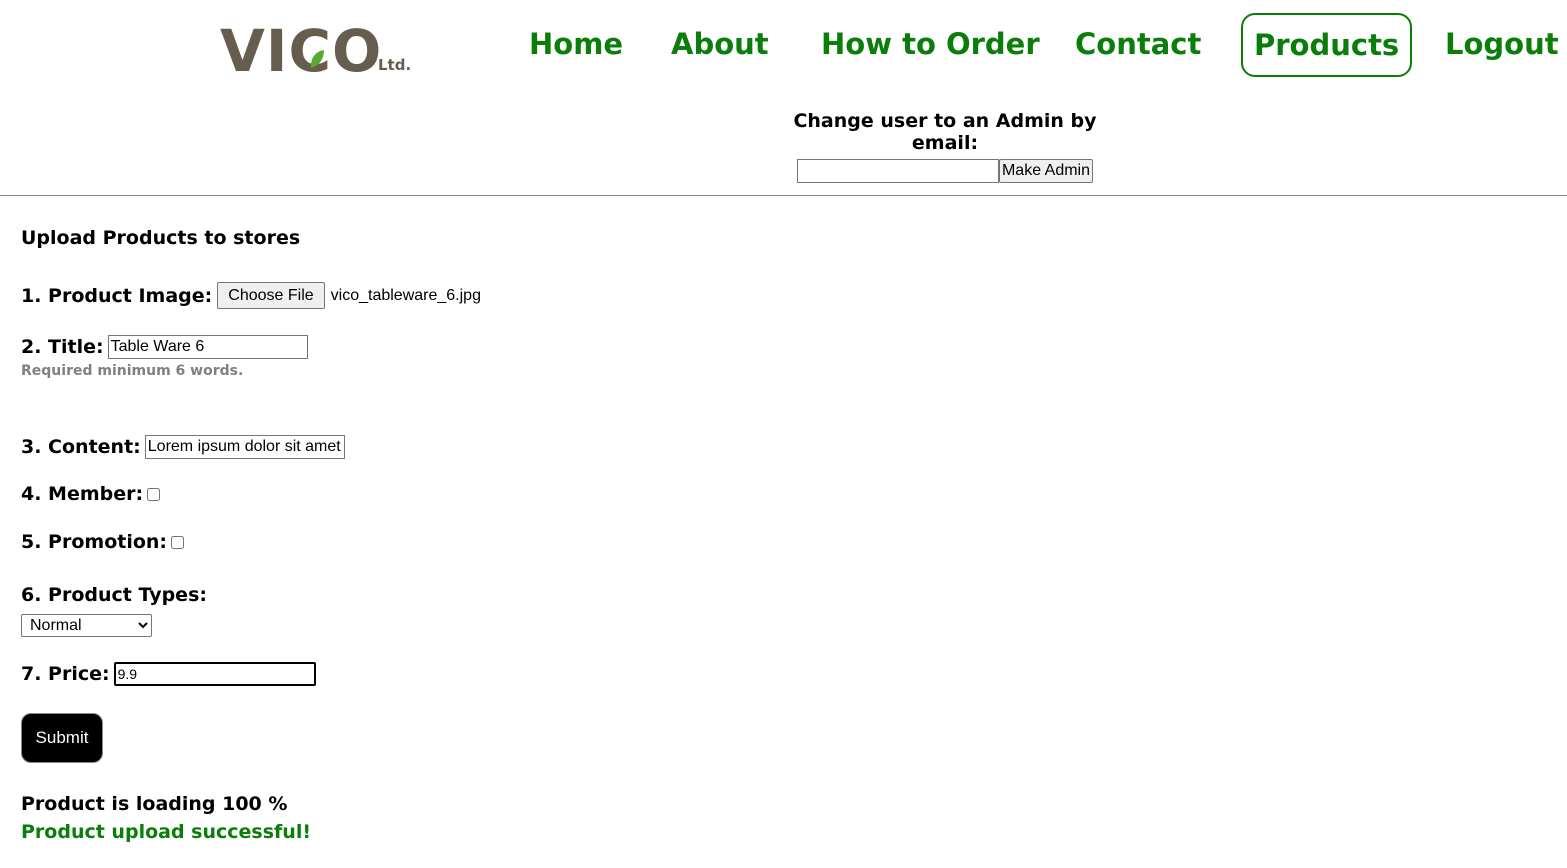 This screenshot has height=868, width=1567. Describe the element at coordinates (154, 494) in the screenshot. I see `member-checkbox` at that location.